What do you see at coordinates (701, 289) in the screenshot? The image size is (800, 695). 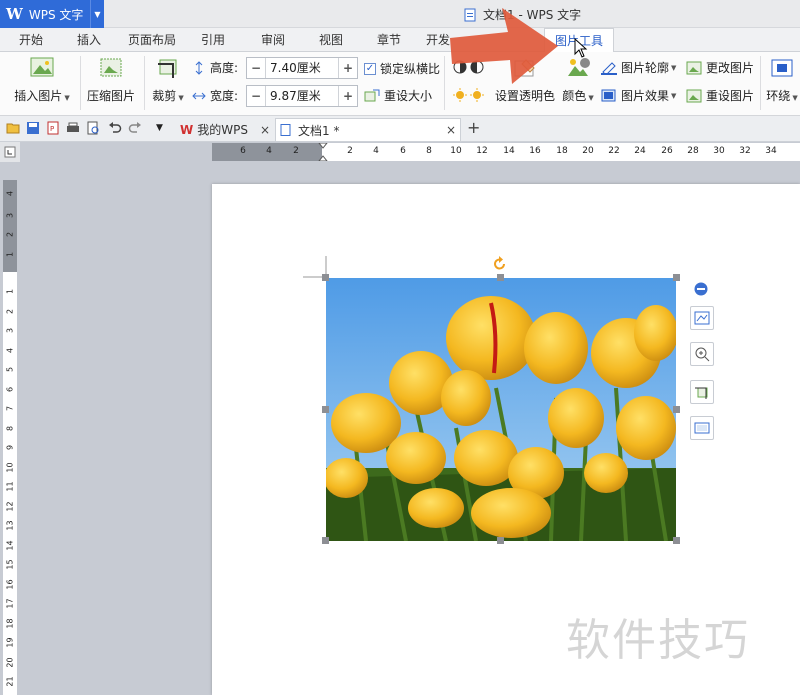 I see `collapse-icon` at bounding box center [701, 289].